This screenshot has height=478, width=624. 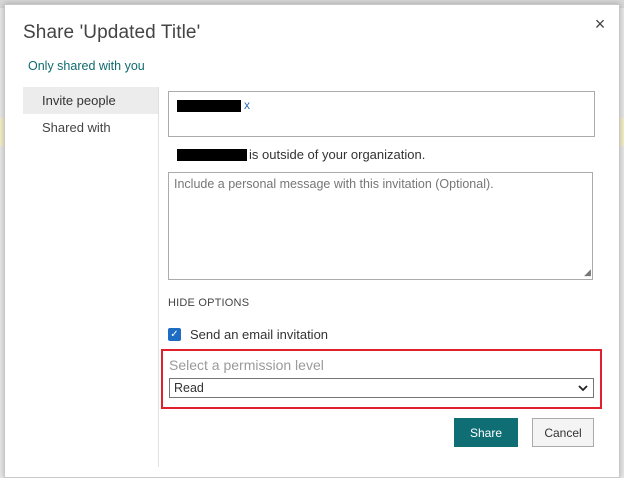 I want to click on permission-selected-value: Read, so click(x=189, y=388).